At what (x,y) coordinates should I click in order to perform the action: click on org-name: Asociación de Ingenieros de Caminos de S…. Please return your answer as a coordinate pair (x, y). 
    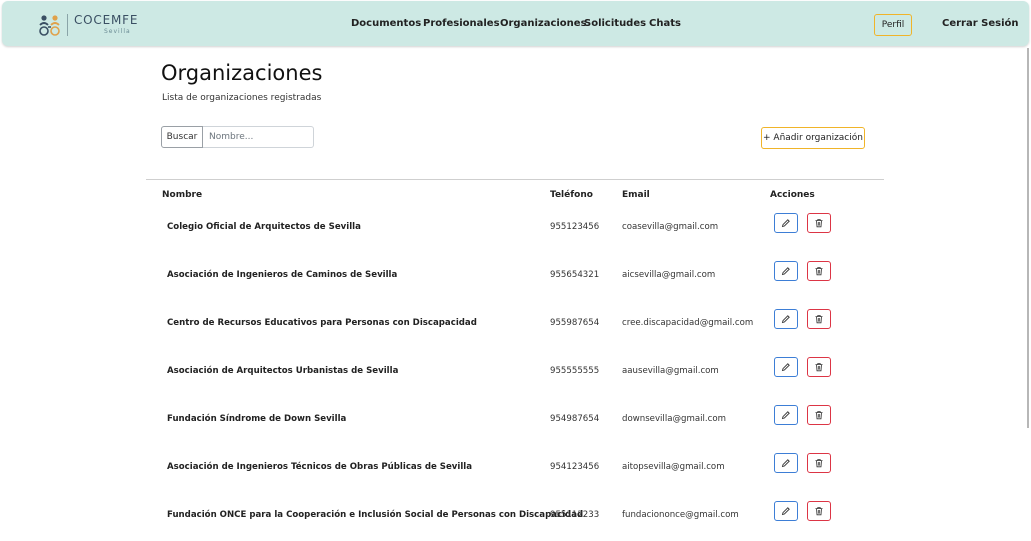
    Looking at the image, I should click on (282, 275).